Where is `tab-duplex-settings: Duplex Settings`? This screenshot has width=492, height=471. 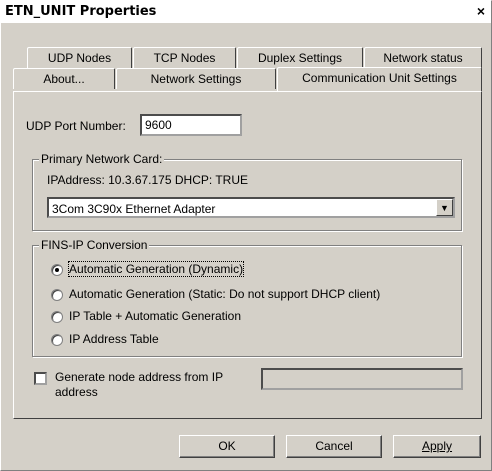
tab-duplex-settings: Duplex Settings is located at coordinates (300, 57).